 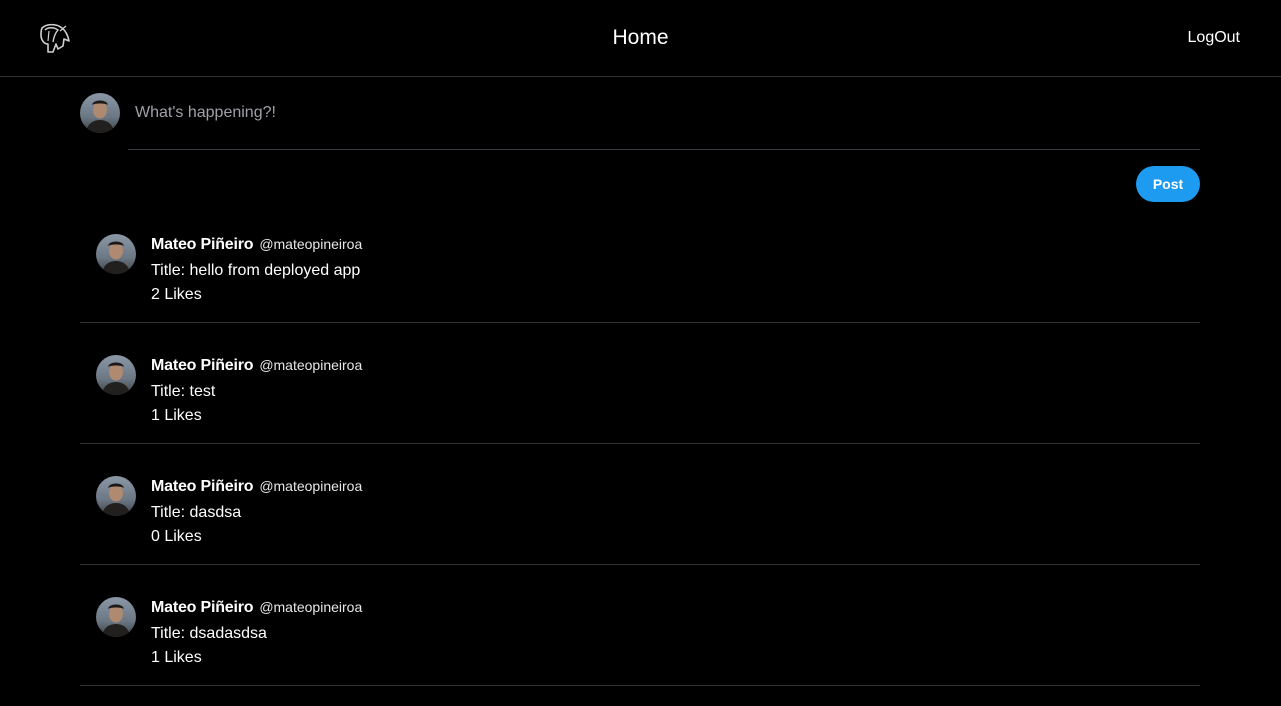 I want to click on post-title: Title: hello from deployed app, so click(x=256, y=270).